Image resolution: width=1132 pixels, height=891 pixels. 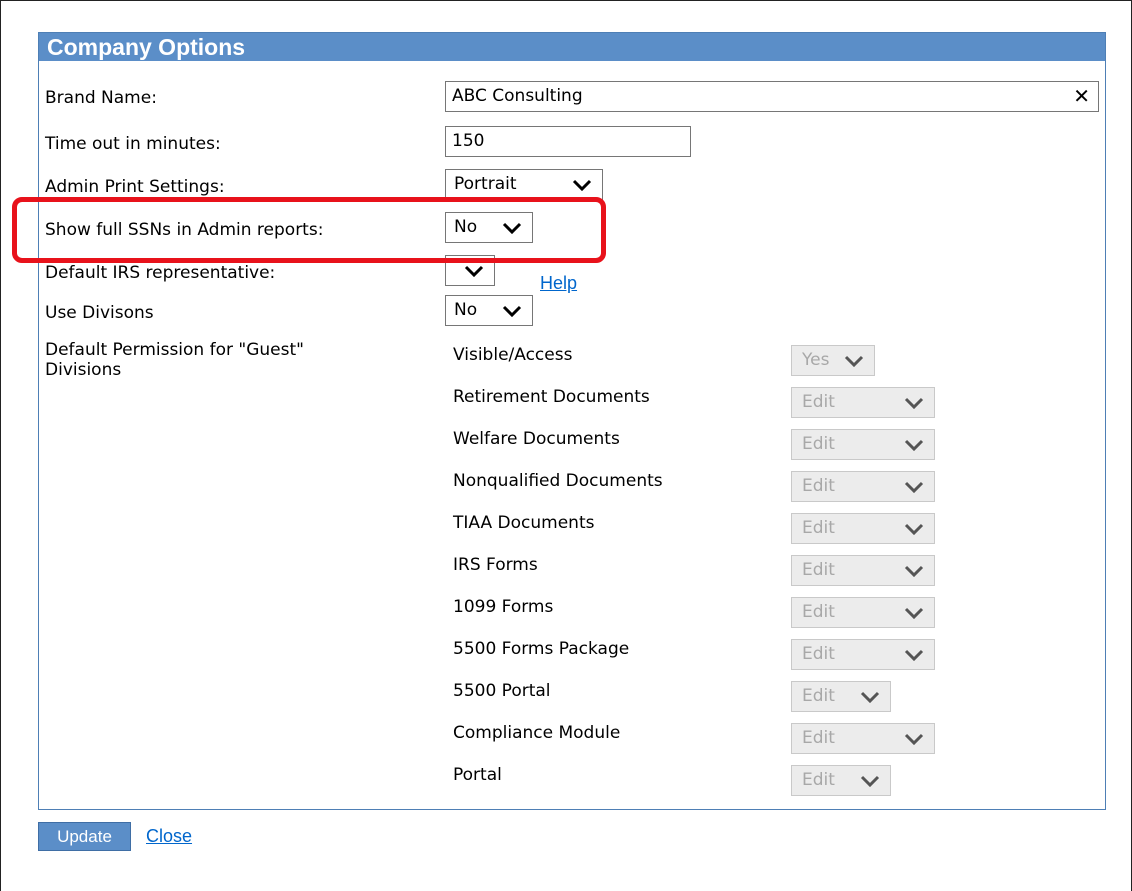 What do you see at coordinates (541, 649) in the screenshot?
I see `permission-label: 5500 Forms Package` at bounding box center [541, 649].